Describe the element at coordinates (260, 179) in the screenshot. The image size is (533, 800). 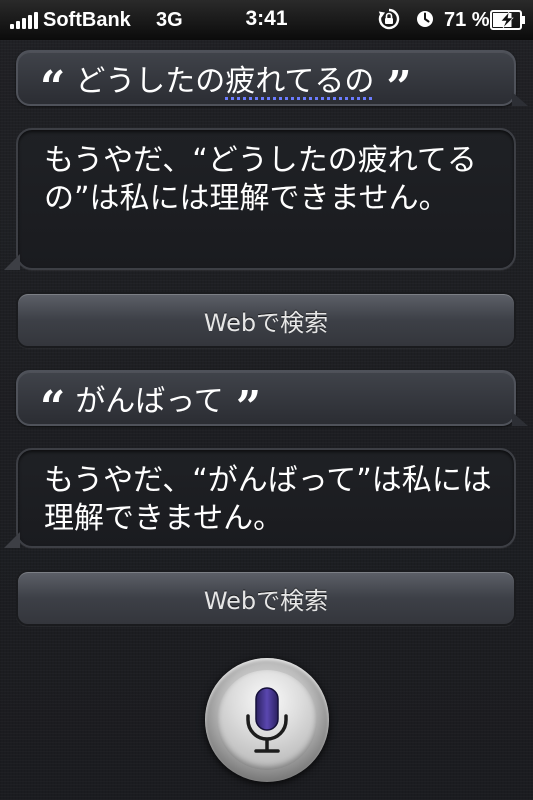
I see `siri-response-text: もうやだ、“どうしたの疲れてるの”は私には理解できません。` at that location.